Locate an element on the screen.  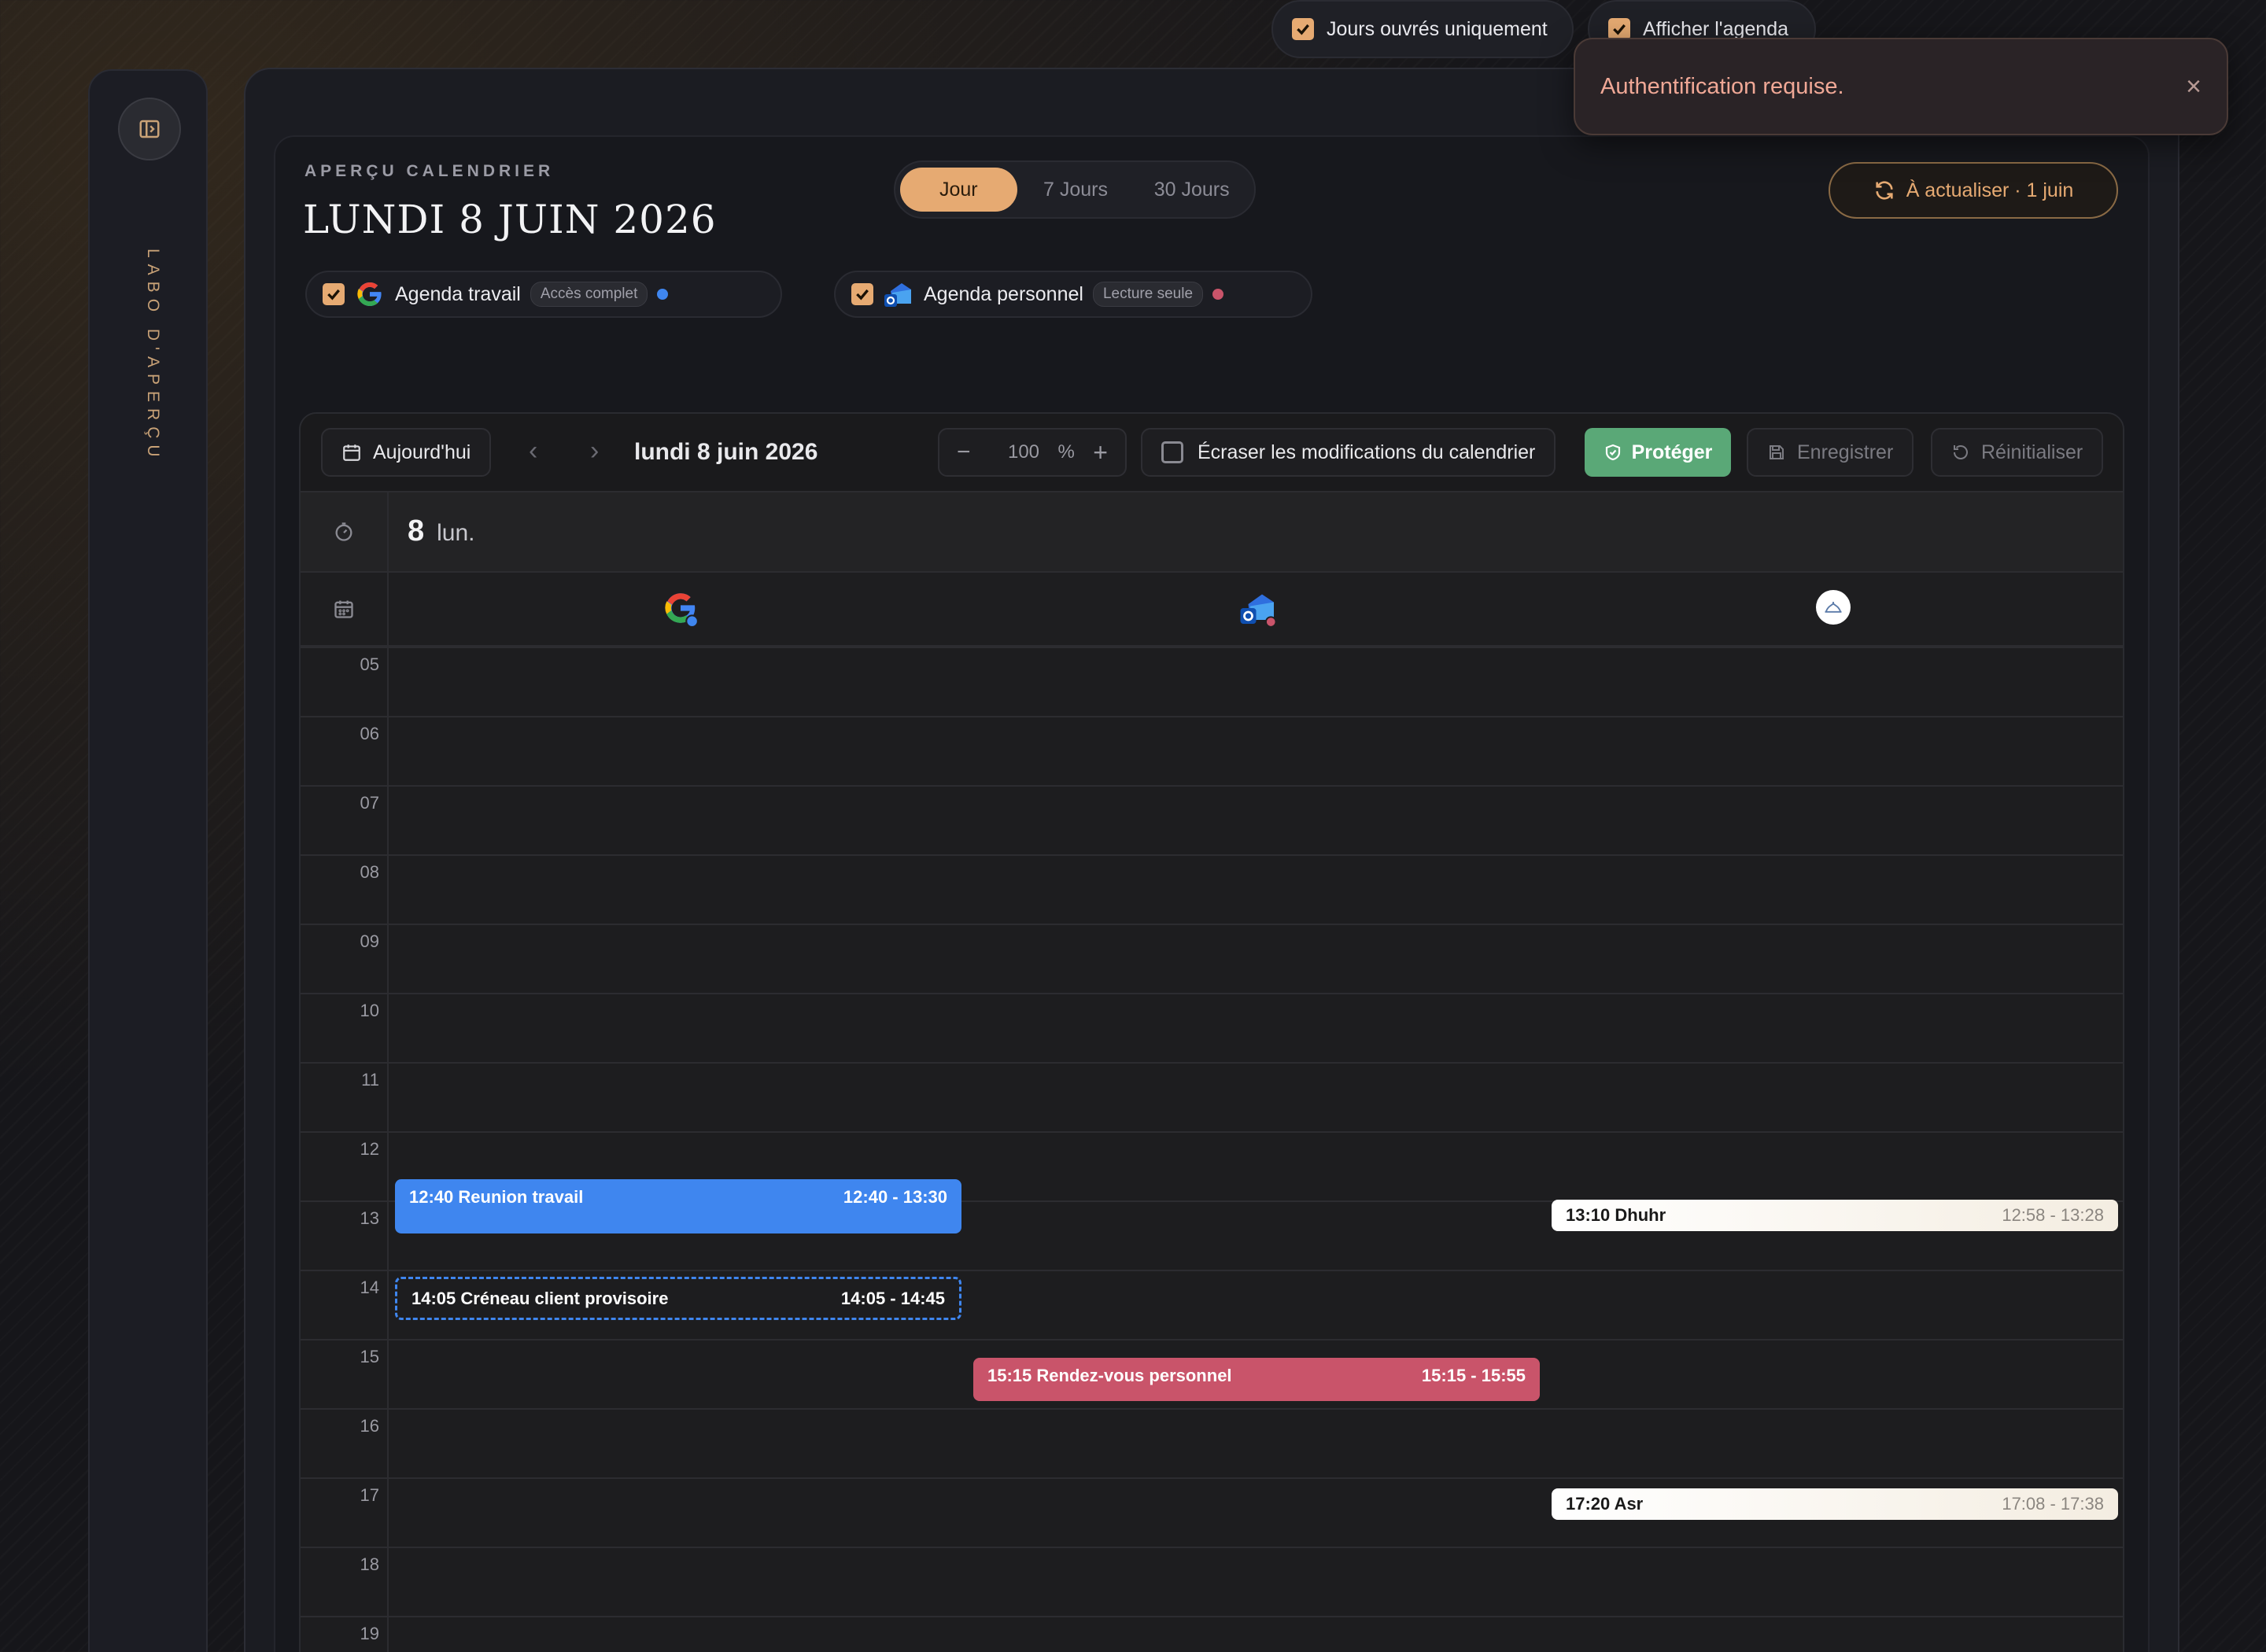
hour-label: 19 is located at coordinates (369, 1633).